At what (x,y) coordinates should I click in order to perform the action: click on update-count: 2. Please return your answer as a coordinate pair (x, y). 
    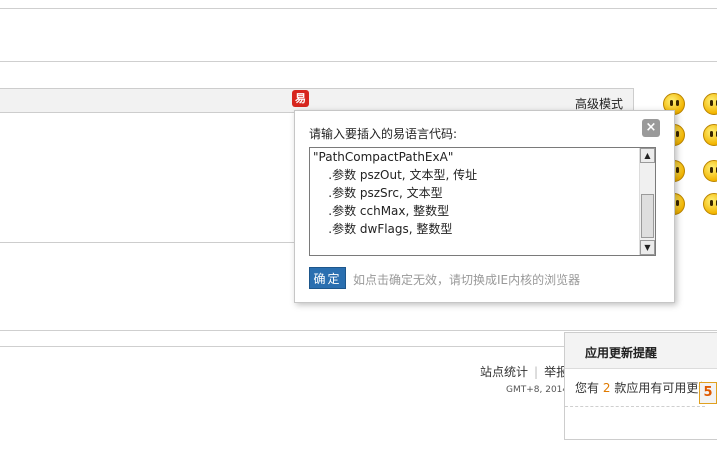
    Looking at the image, I should click on (606, 388).